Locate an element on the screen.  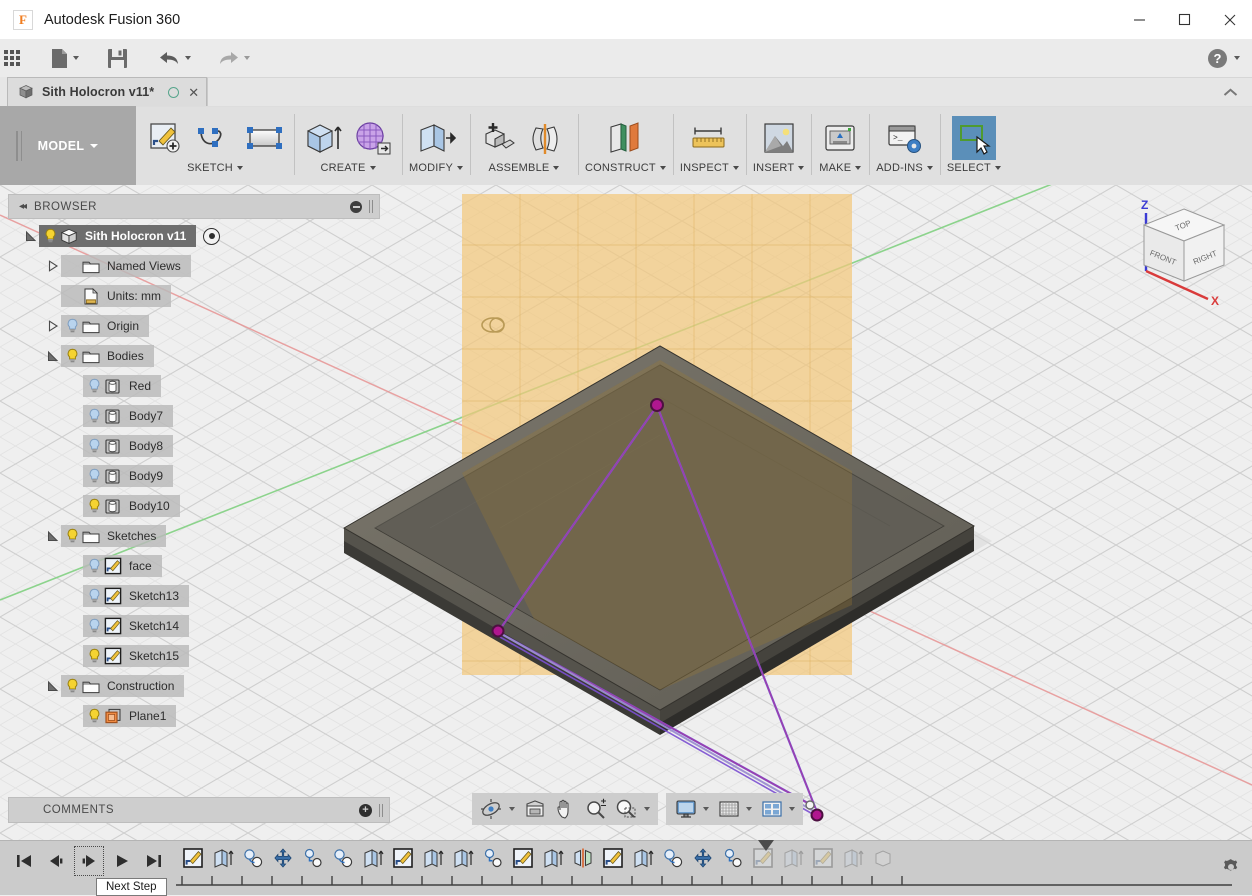
extrude-icon is located at coordinates (323, 138).